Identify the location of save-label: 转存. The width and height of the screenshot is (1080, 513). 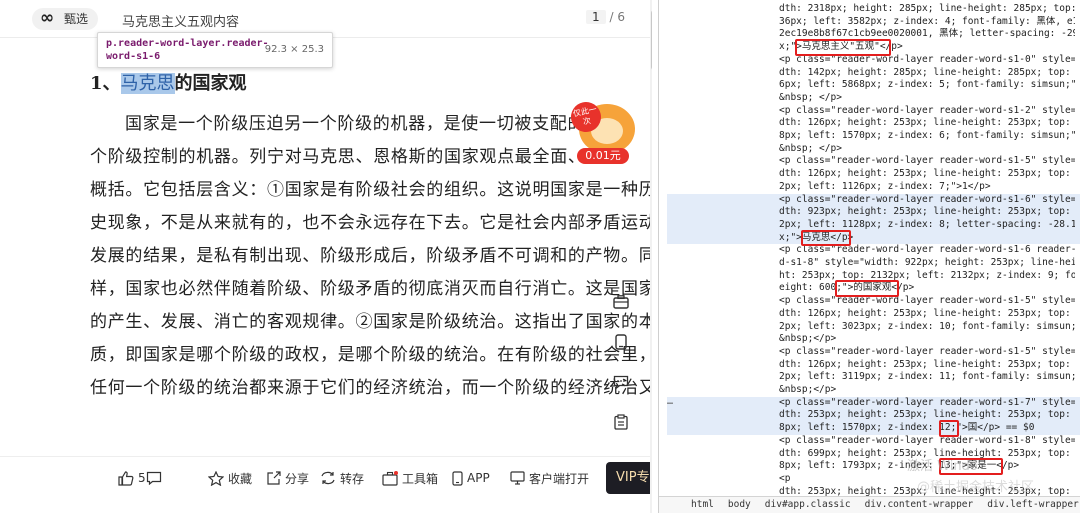
(352, 478).